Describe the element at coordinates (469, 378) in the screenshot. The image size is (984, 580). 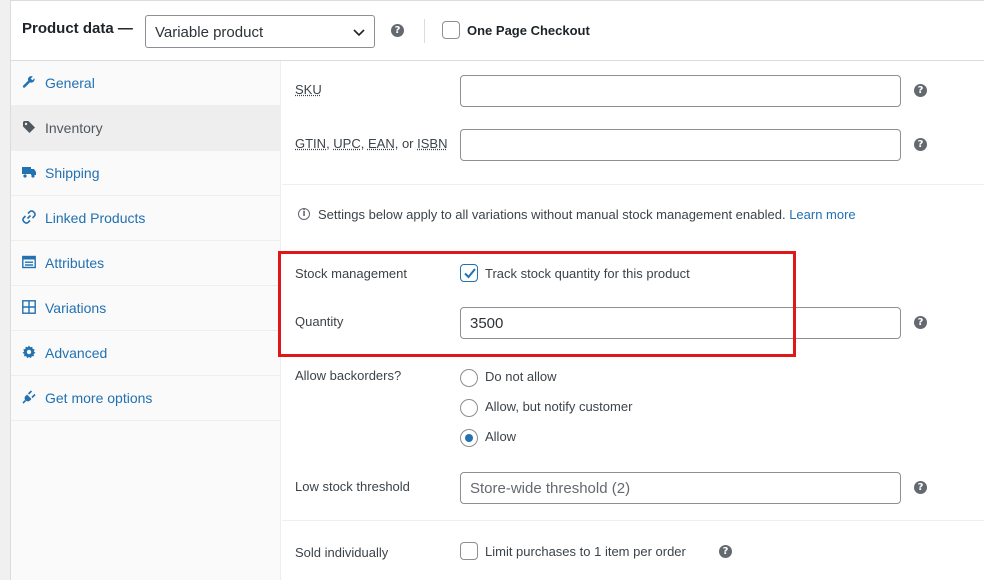
I see `backorder-radio-do-not-allow` at that location.